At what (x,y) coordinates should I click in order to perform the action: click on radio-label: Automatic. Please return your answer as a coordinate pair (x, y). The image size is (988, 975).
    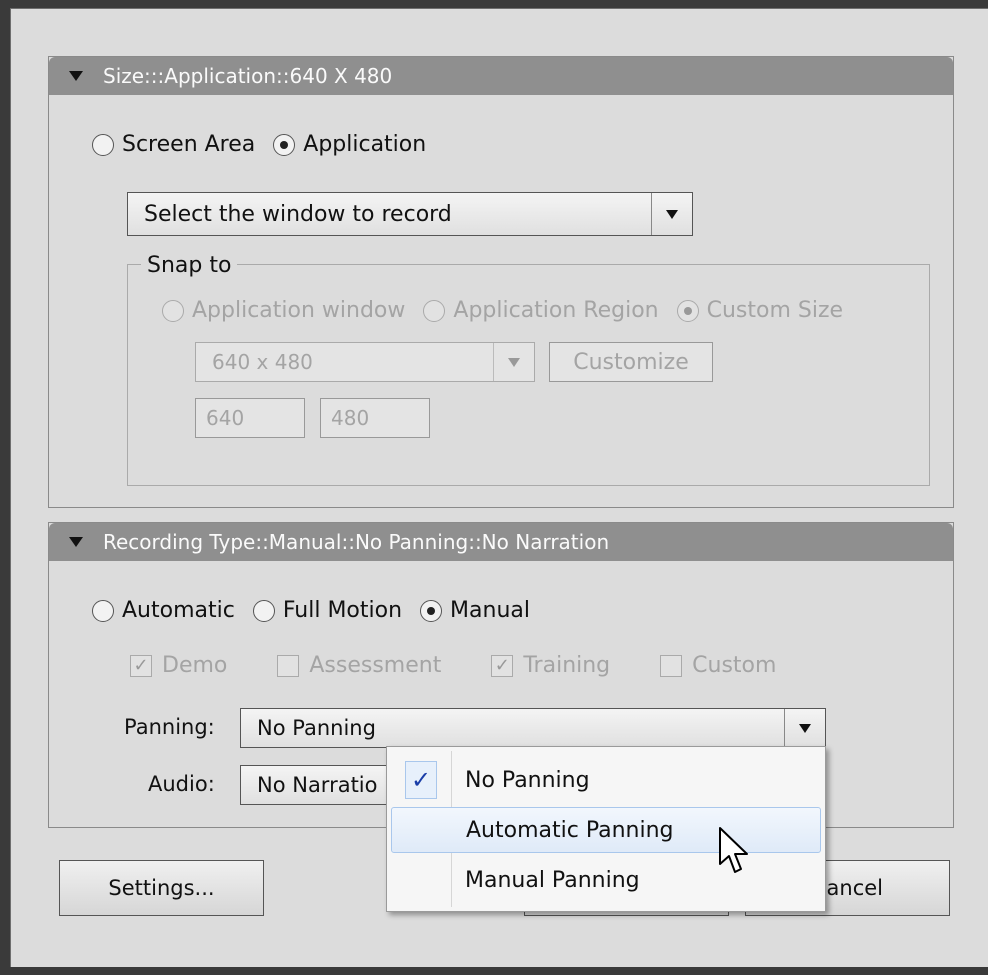
    Looking at the image, I should click on (178, 610).